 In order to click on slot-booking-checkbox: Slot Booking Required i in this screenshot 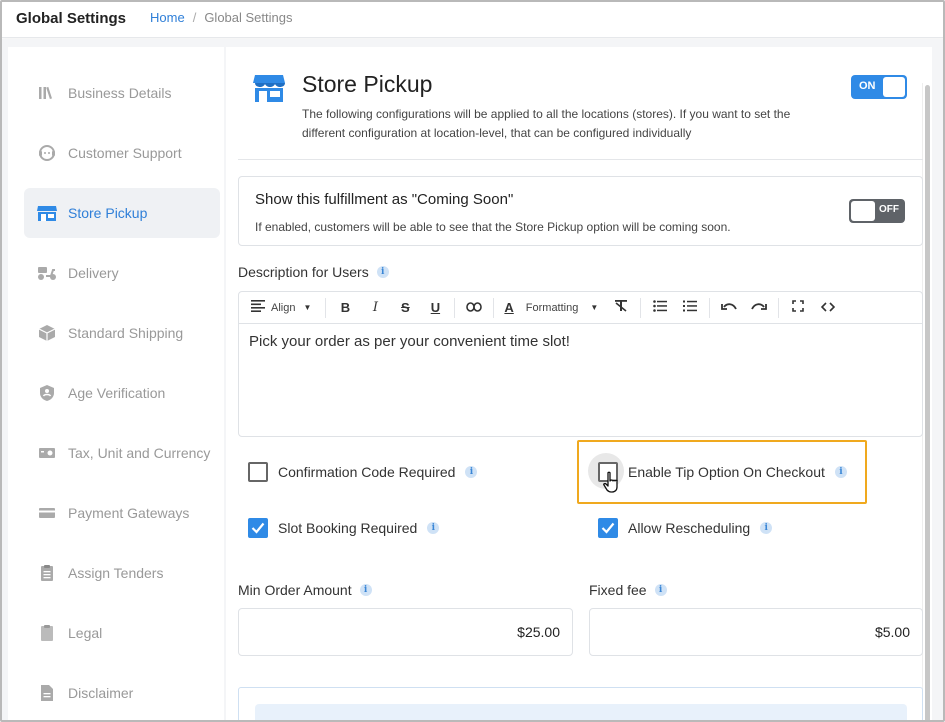, I will do `click(344, 528)`.